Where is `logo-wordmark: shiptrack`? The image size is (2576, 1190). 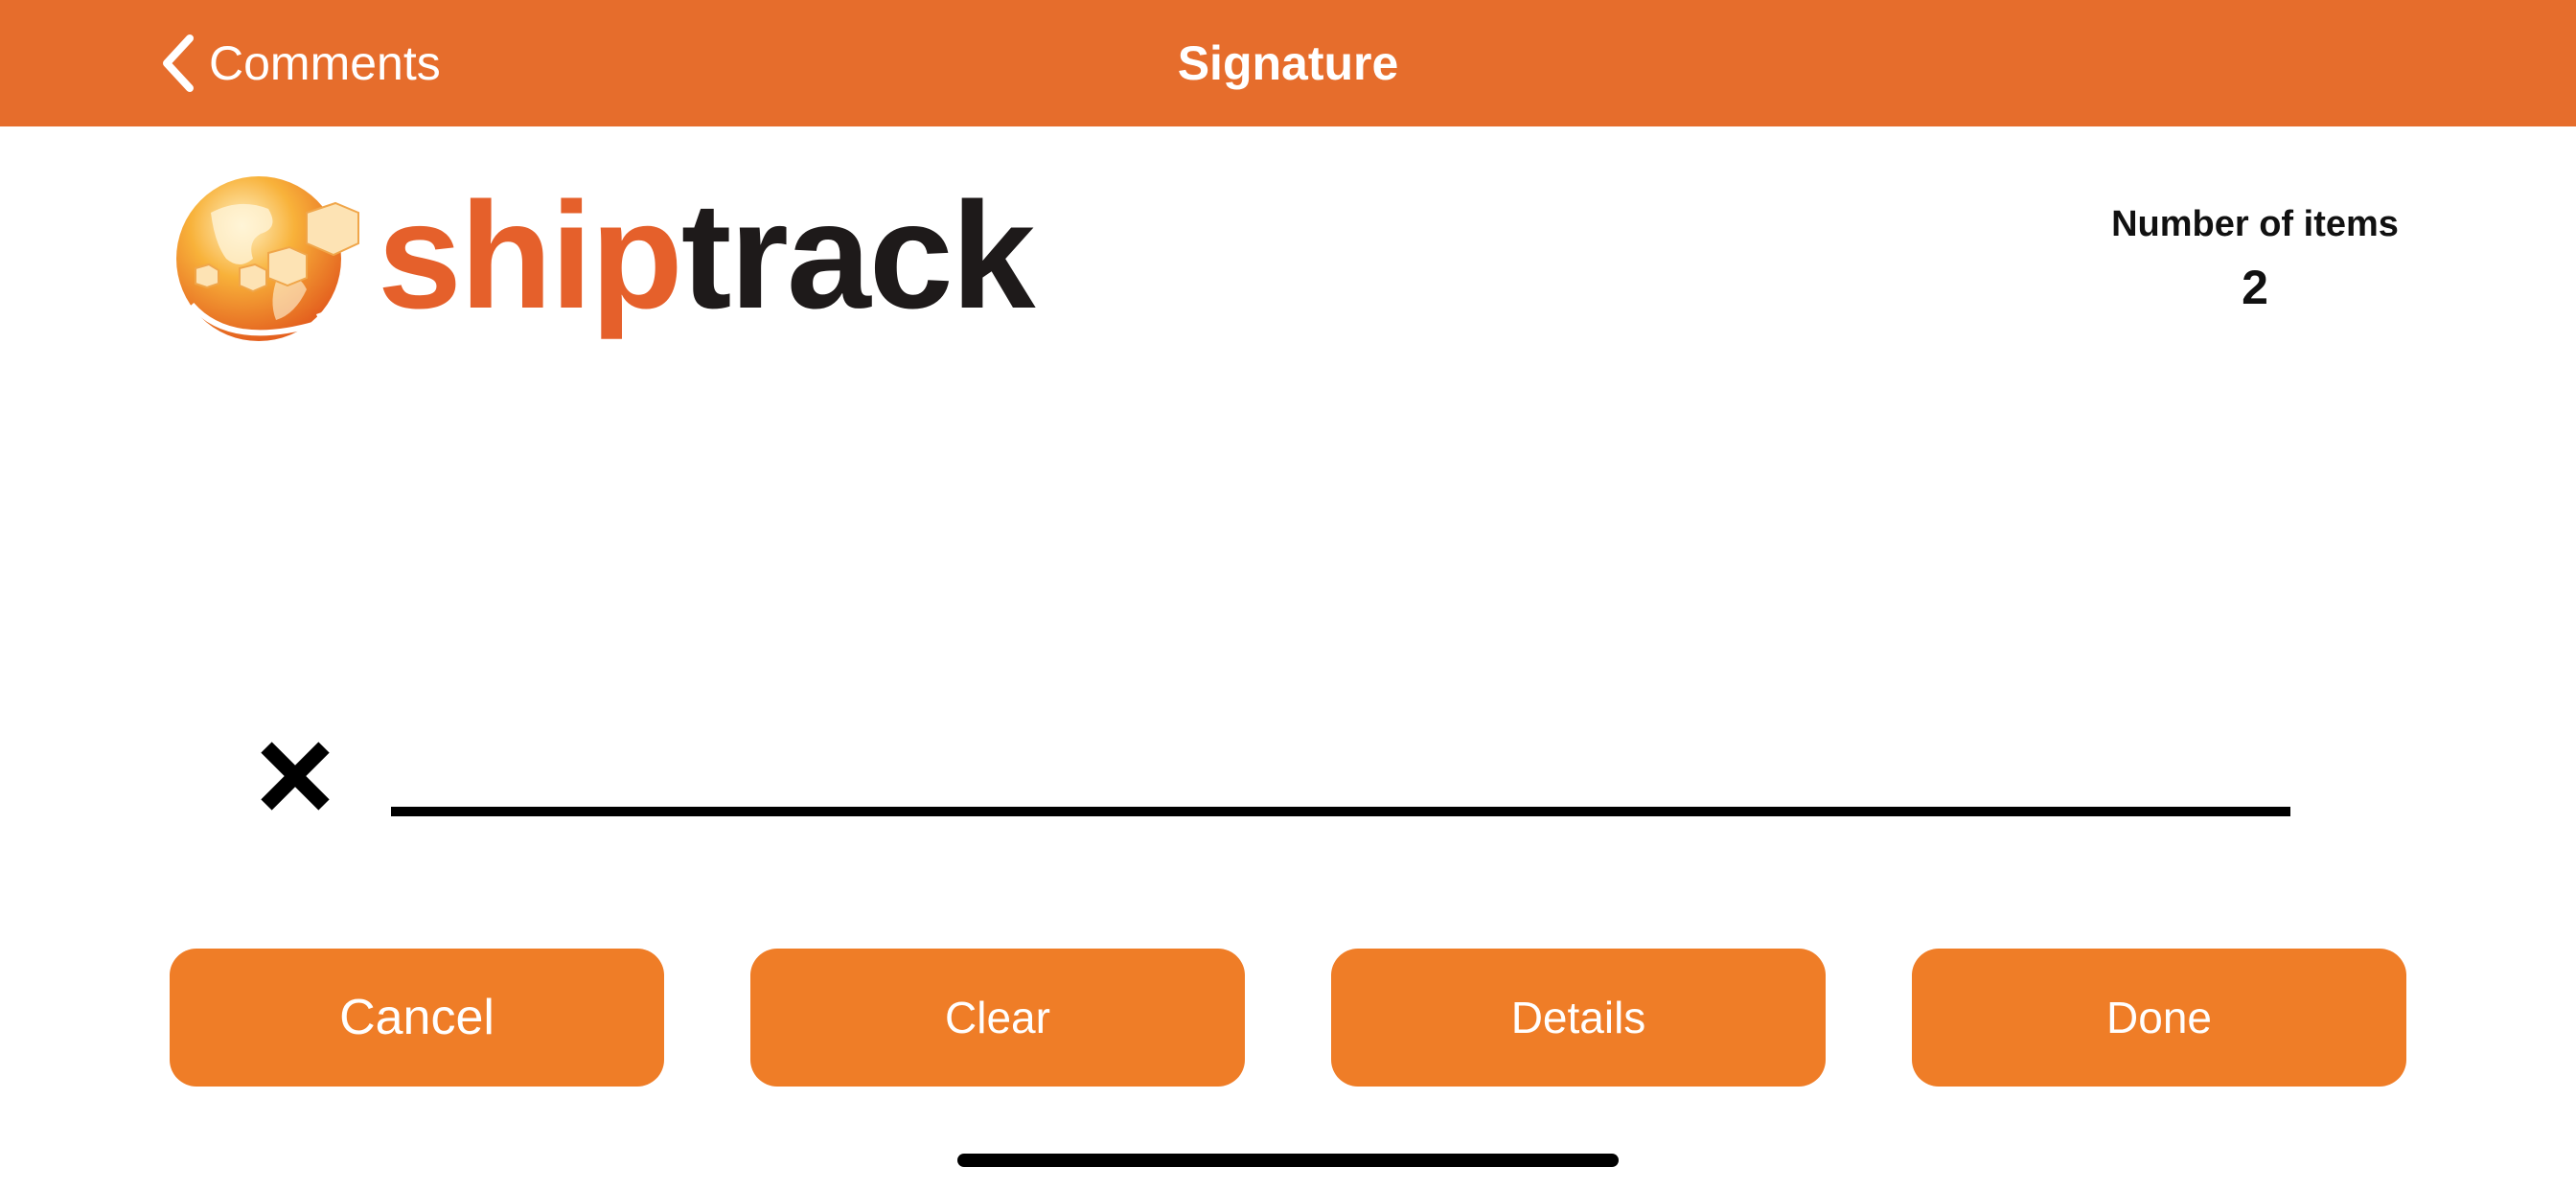
logo-wordmark: shiptrack is located at coordinates (707, 256).